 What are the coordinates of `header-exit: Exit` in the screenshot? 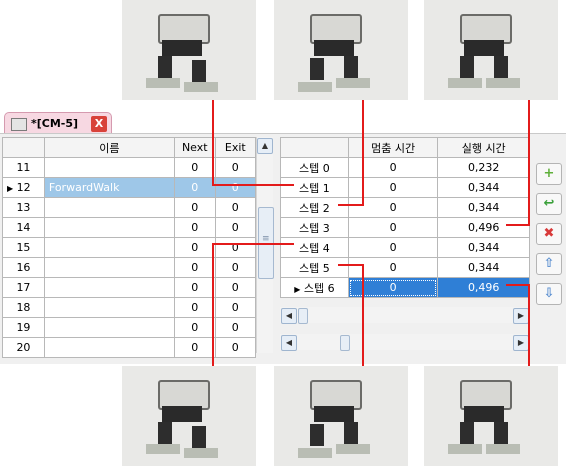 It's located at (235, 147).